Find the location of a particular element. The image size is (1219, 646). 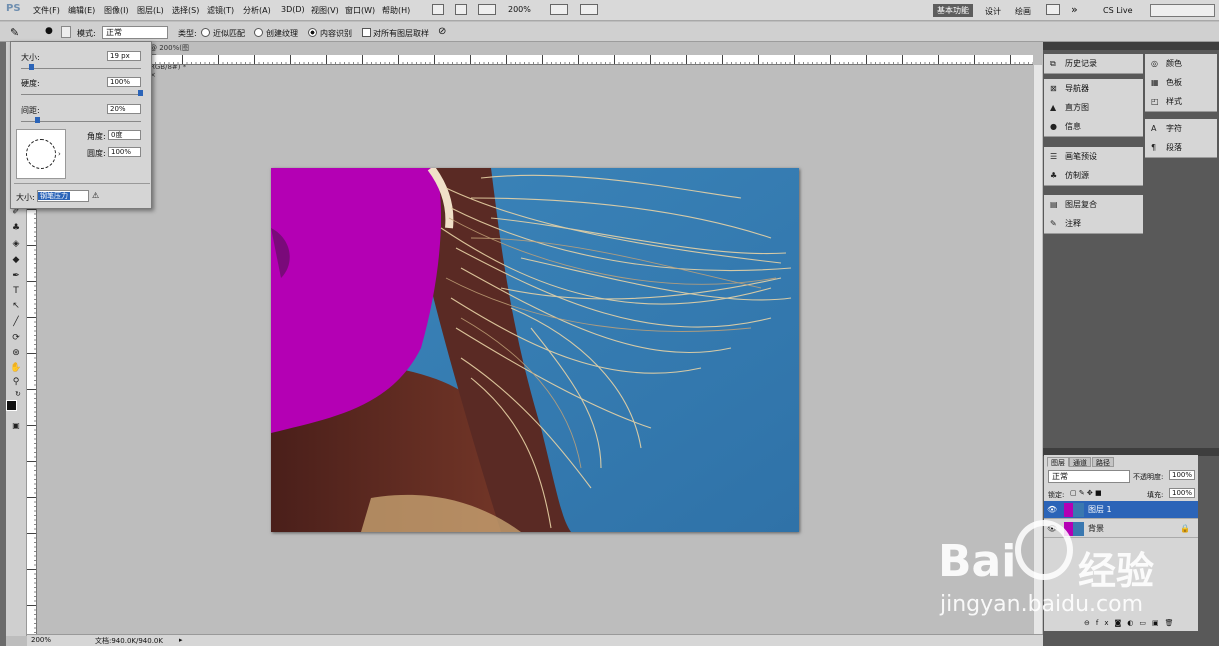

line-tool-icon: ╱ is located at coordinates (16, 322).